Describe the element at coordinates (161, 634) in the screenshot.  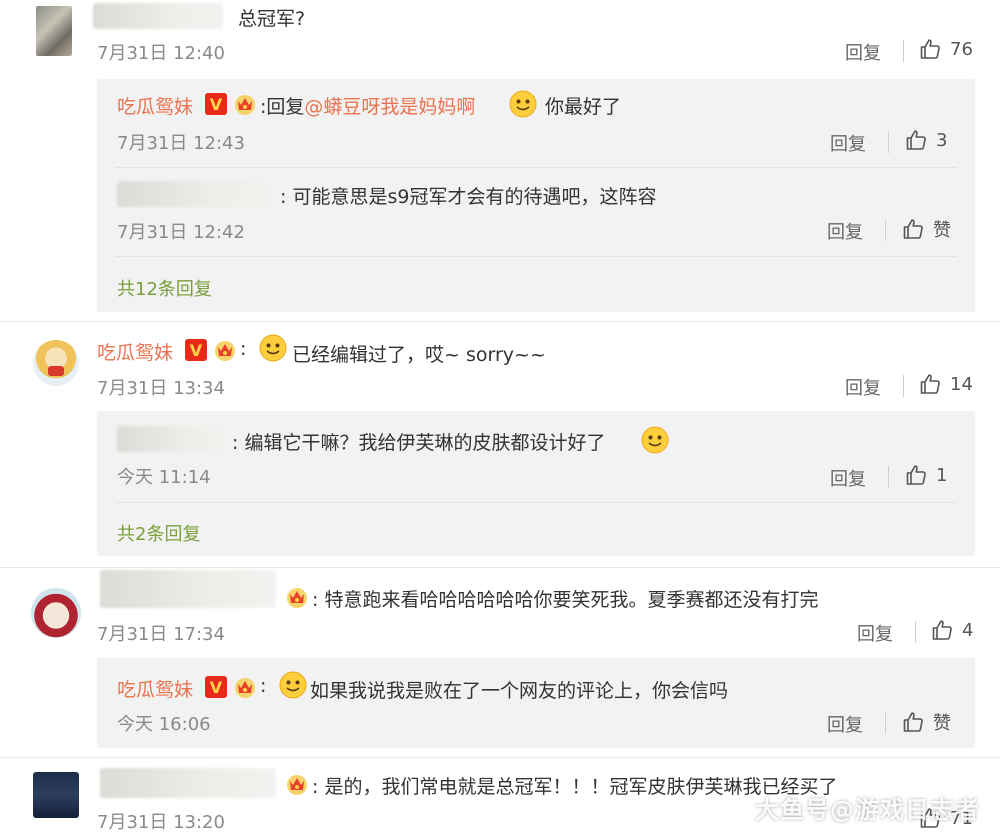
I see `comment-time: 7月31日 17:34` at that location.